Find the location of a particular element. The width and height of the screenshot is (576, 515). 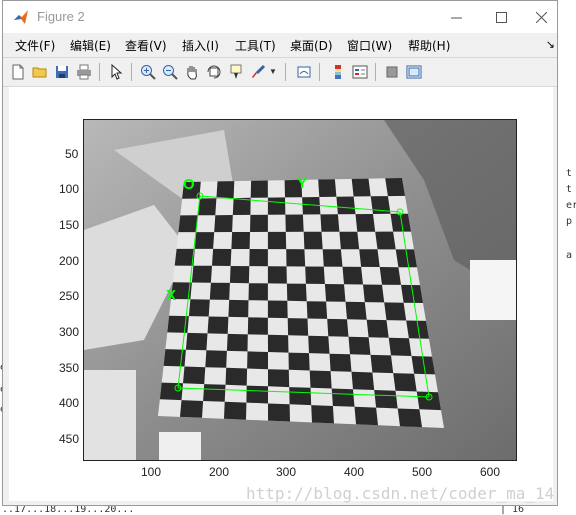

menu-tools: 工具(T) is located at coordinates (255, 45).